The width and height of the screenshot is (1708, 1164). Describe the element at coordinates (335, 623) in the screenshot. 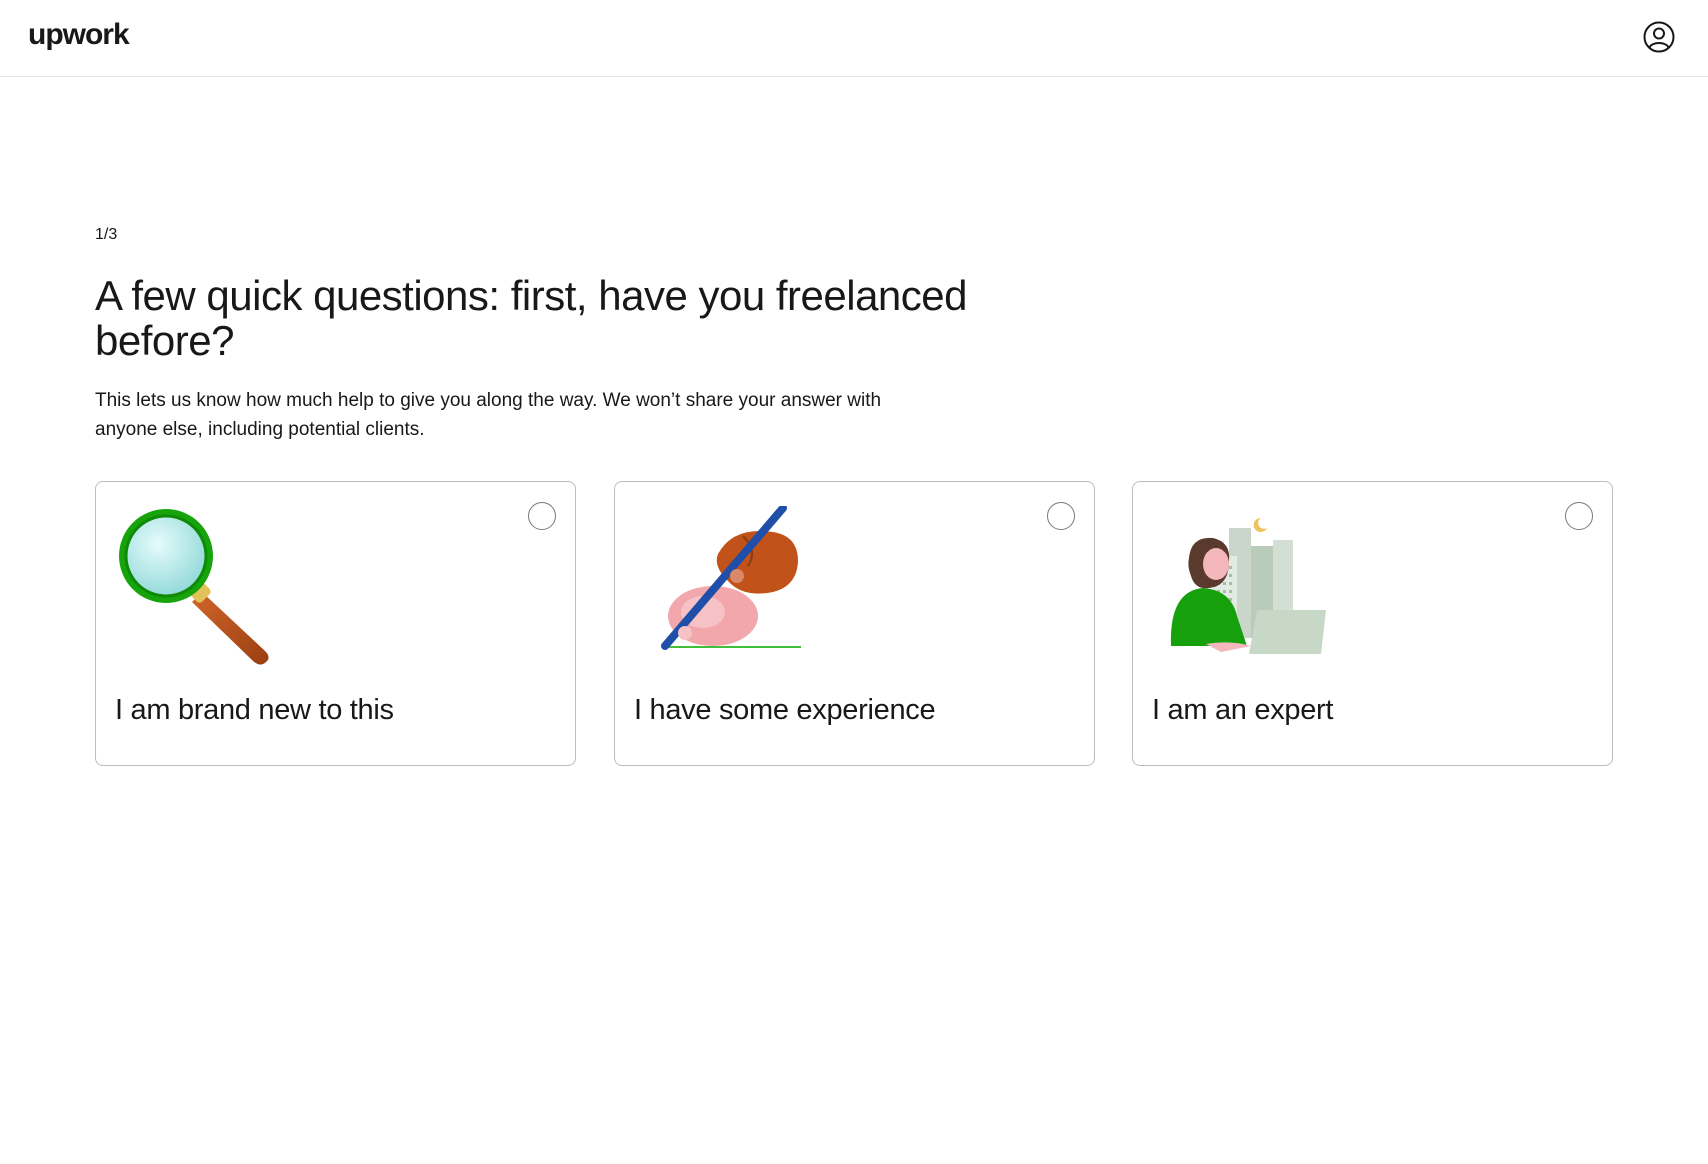

I see `option-card-brand-new: I am brand new to this` at that location.